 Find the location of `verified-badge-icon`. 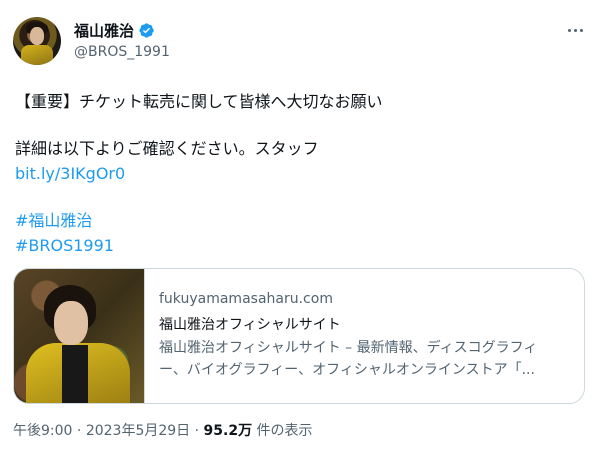

verified-badge-icon is located at coordinates (146, 30).